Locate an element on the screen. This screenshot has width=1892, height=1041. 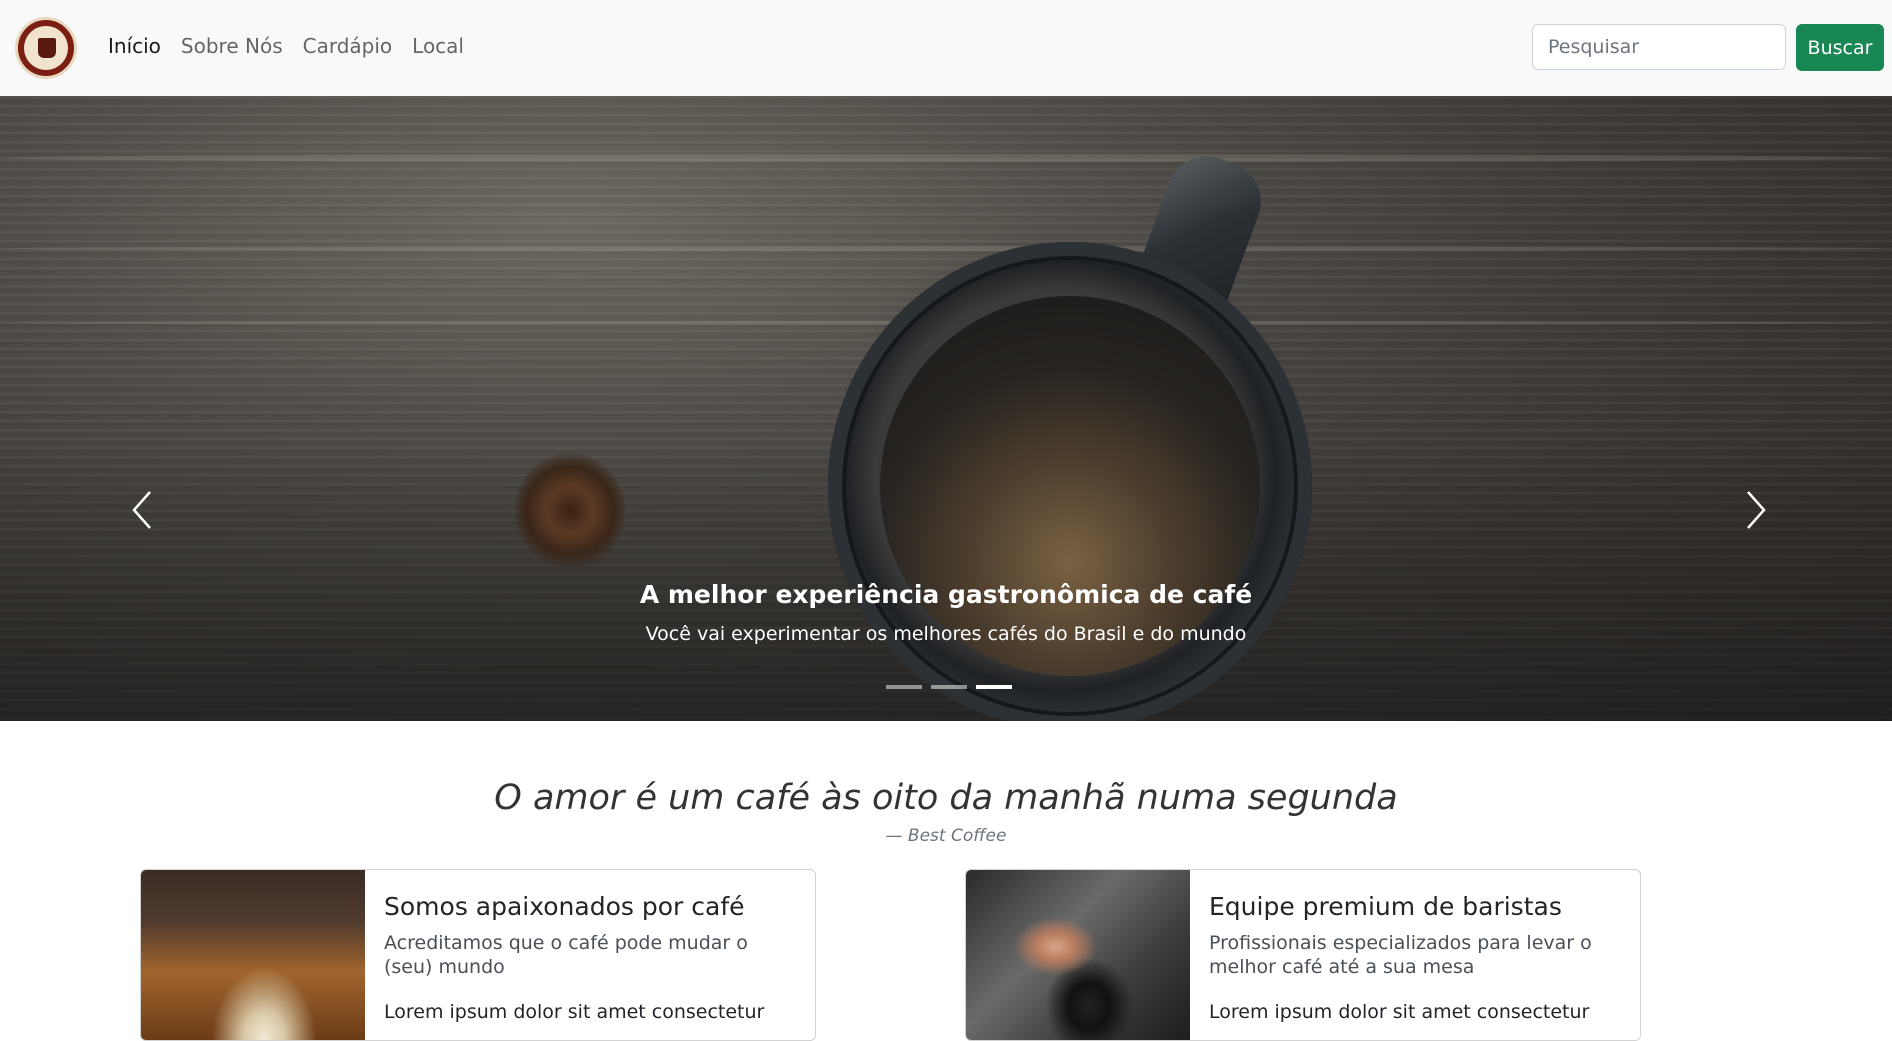
nav-link-cardapio: Cardápio is located at coordinates (348, 46).